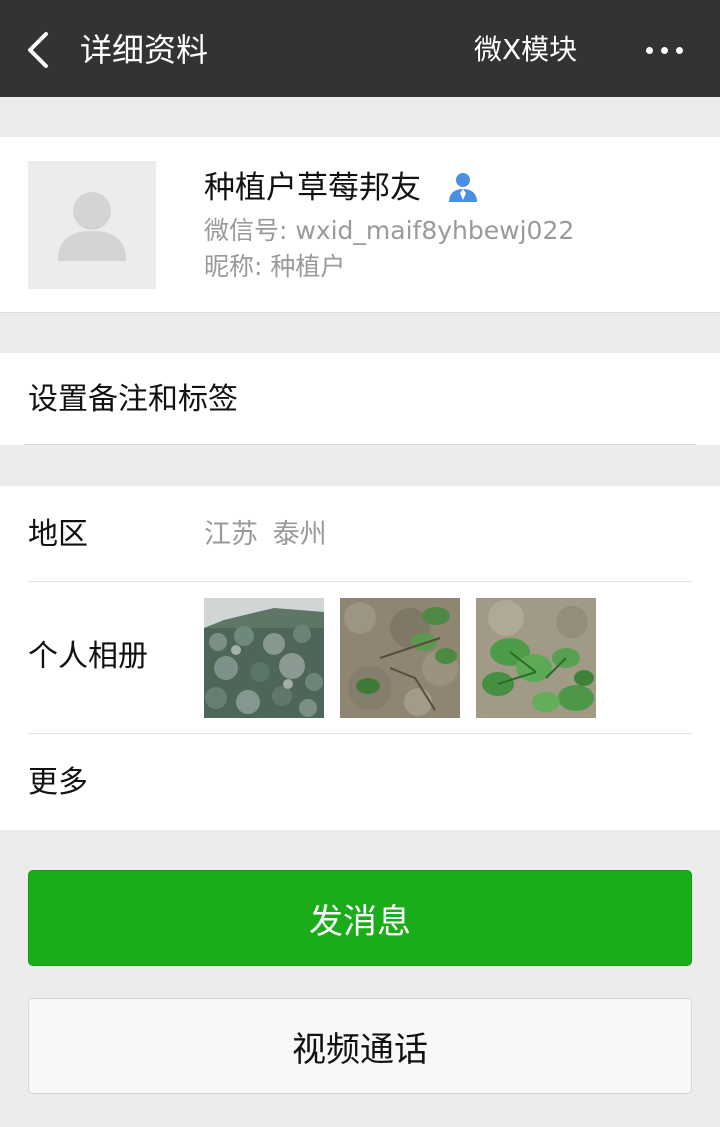 Image resolution: width=720 pixels, height=1127 pixels. I want to click on nickname: 昵称: 种植户, so click(275, 266).